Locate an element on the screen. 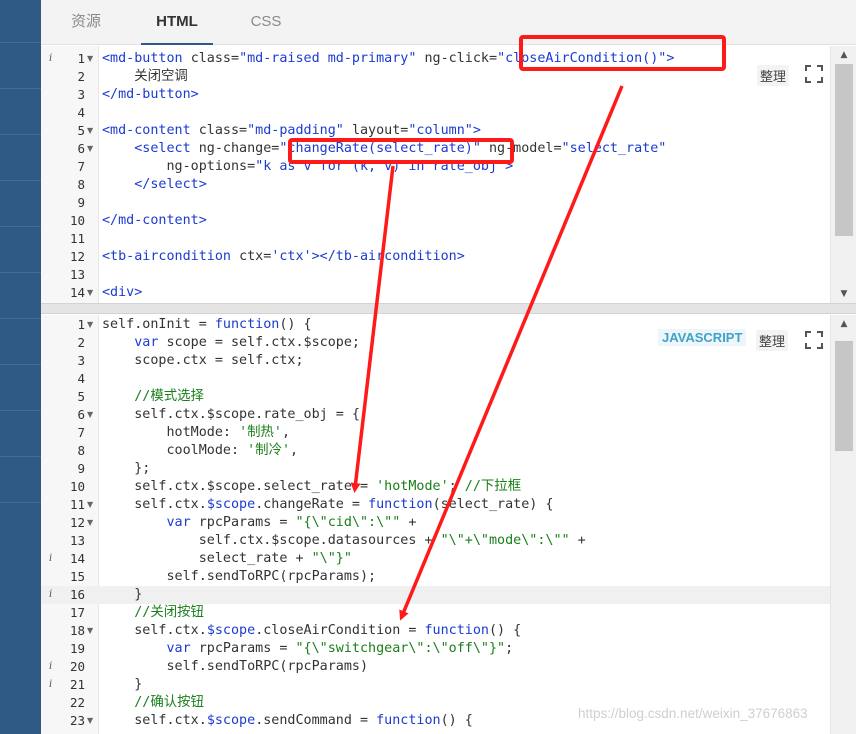  code-line: 10 </md-content> is located at coordinates (435, 221).